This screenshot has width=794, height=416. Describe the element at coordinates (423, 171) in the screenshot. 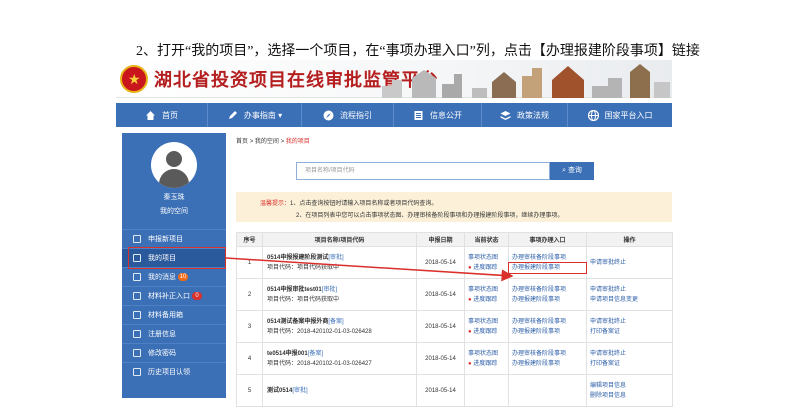

I see `search-input: 项目名称/项目代码` at that location.